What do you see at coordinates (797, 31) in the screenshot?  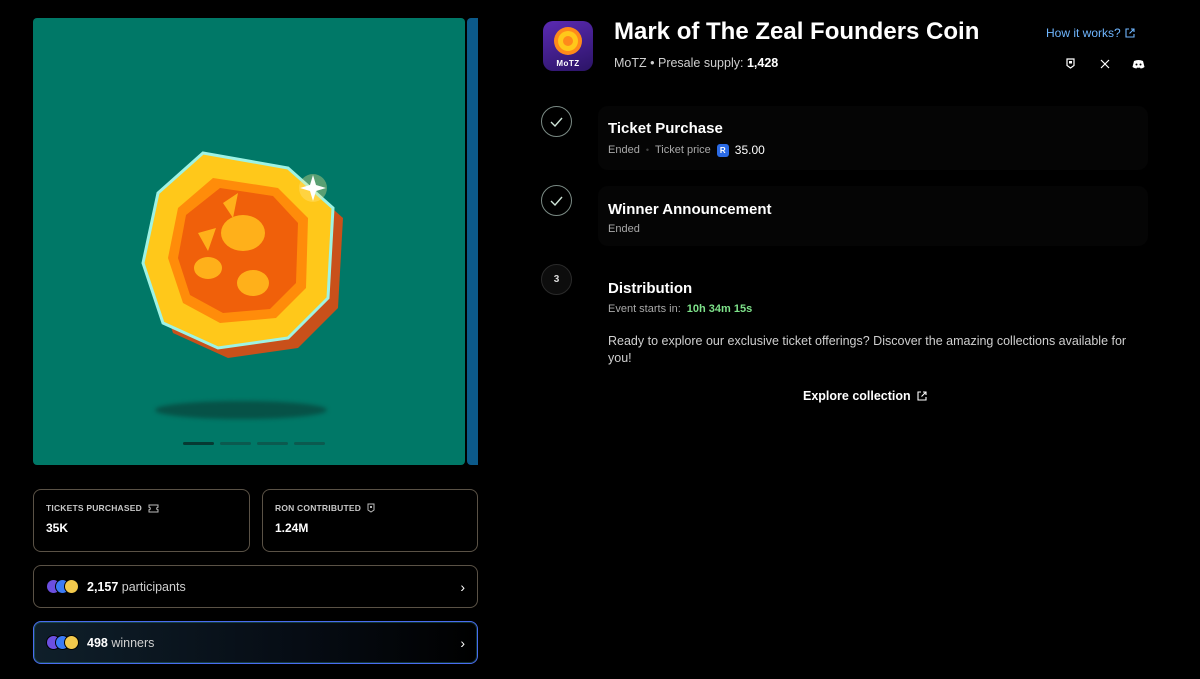 I see `page-title: Mark of The Zeal Founders Coin` at bounding box center [797, 31].